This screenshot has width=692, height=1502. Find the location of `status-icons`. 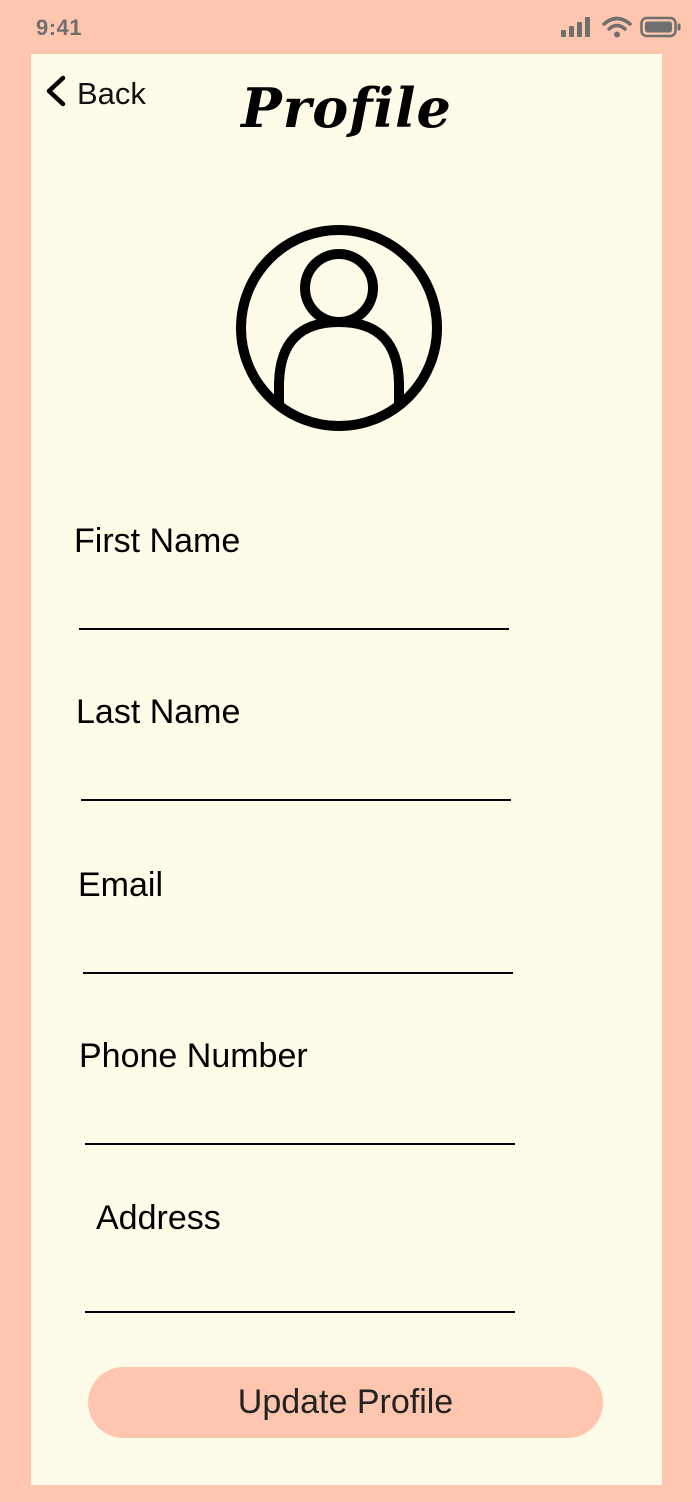

status-icons is located at coordinates (621, 29).